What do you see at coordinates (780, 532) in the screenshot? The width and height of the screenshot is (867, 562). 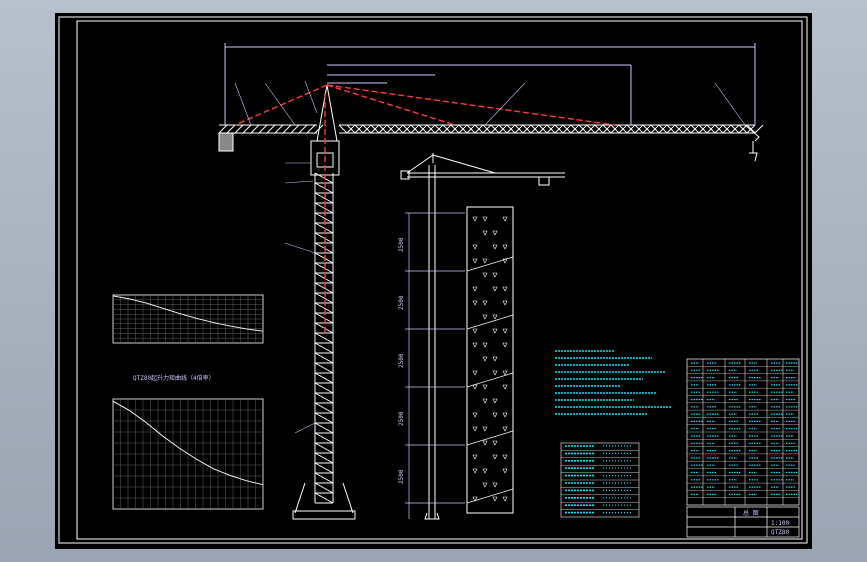 I see `title-block-drawing-no: QTZ80` at bounding box center [780, 532].